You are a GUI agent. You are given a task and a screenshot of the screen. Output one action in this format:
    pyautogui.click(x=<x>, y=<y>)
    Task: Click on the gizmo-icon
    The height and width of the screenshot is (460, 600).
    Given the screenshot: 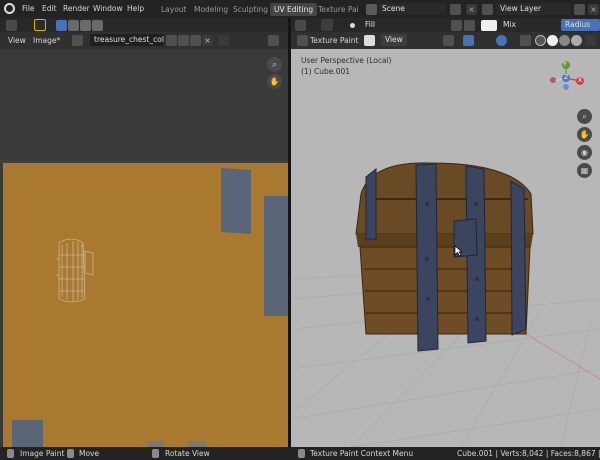 What is the action you would take?
    pyautogui.click(x=468, y=40)
    